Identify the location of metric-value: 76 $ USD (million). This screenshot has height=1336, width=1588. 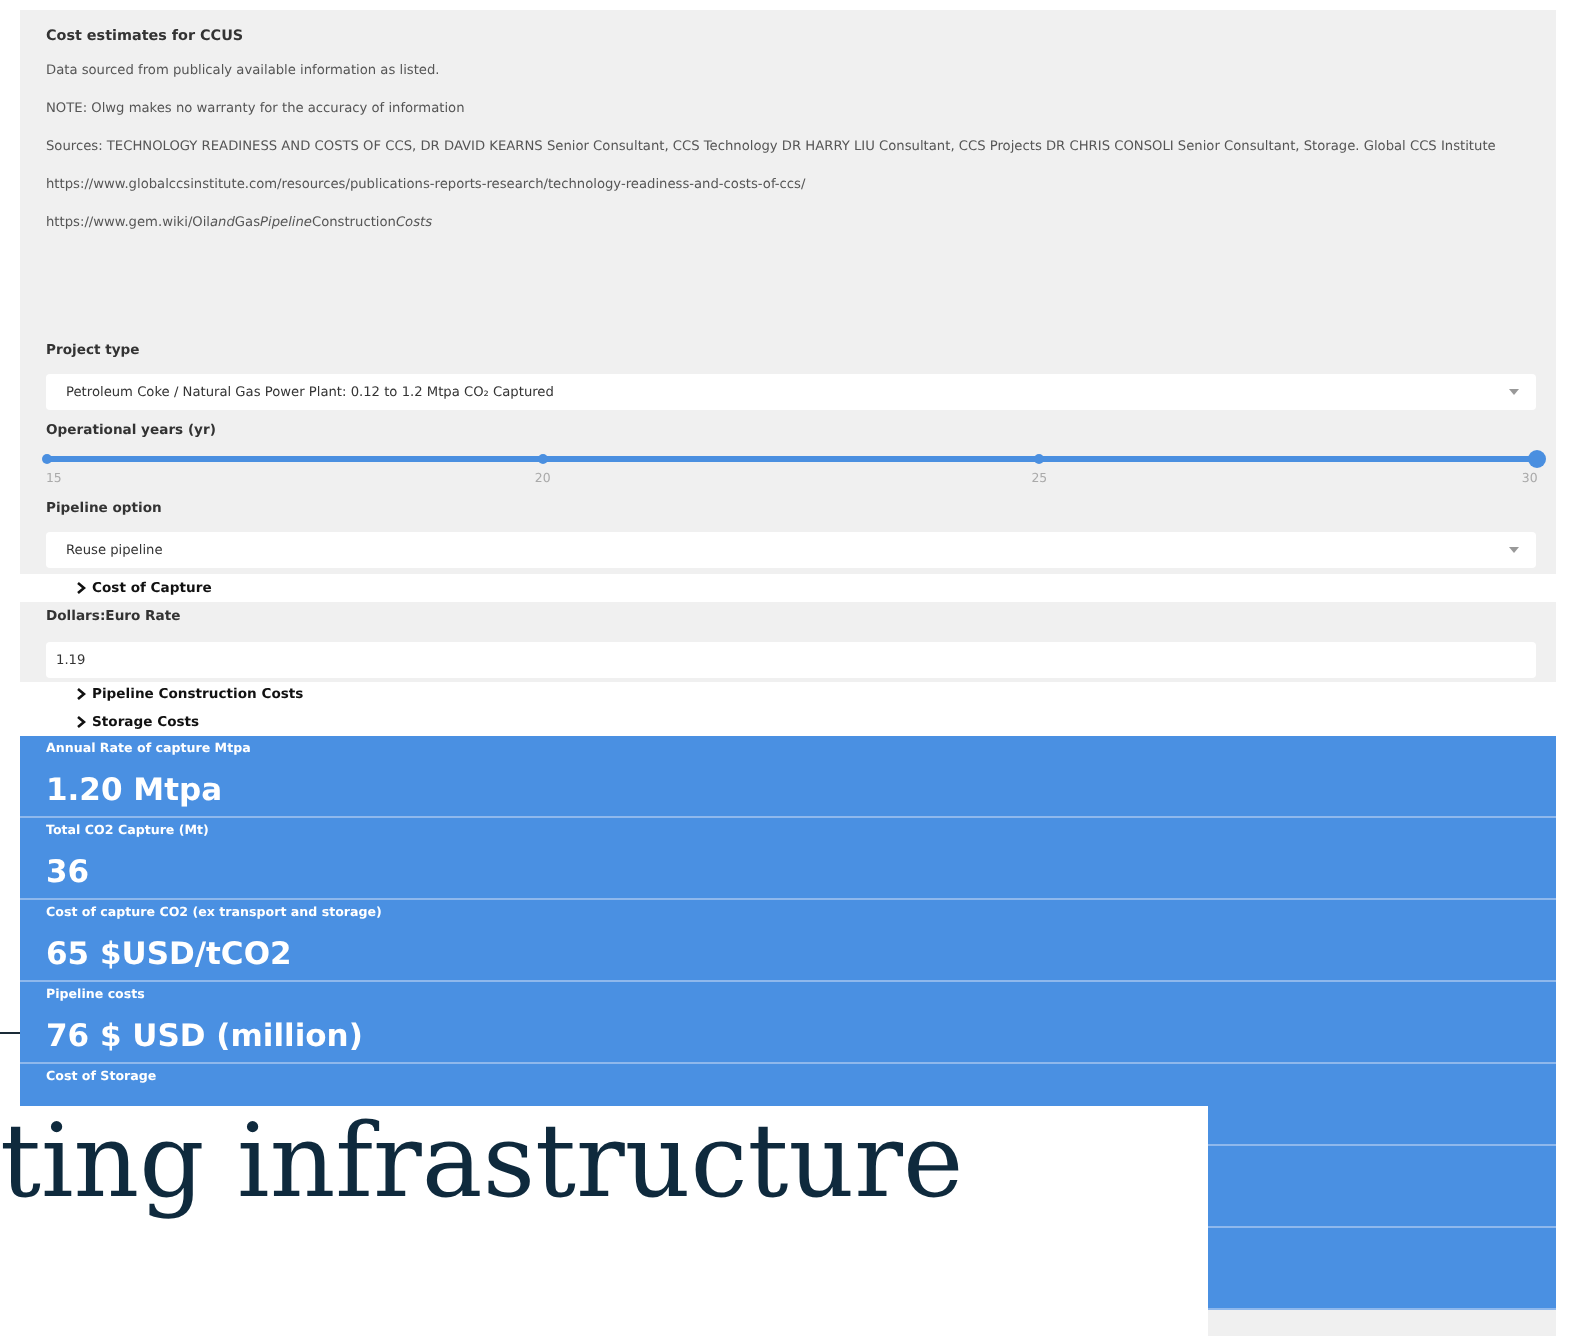
(205, 1036).